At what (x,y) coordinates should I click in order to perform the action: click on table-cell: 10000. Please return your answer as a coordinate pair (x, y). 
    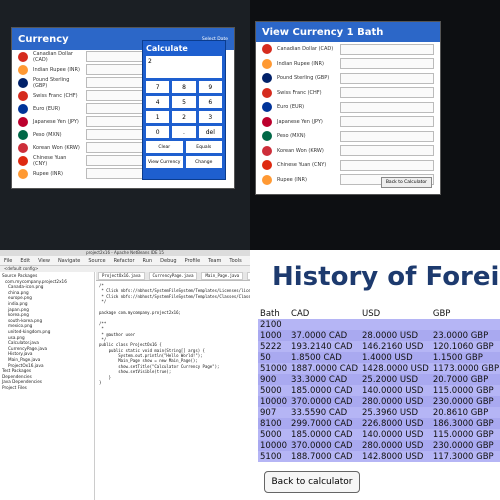
    Looking at the image, I should click on (274, 401).